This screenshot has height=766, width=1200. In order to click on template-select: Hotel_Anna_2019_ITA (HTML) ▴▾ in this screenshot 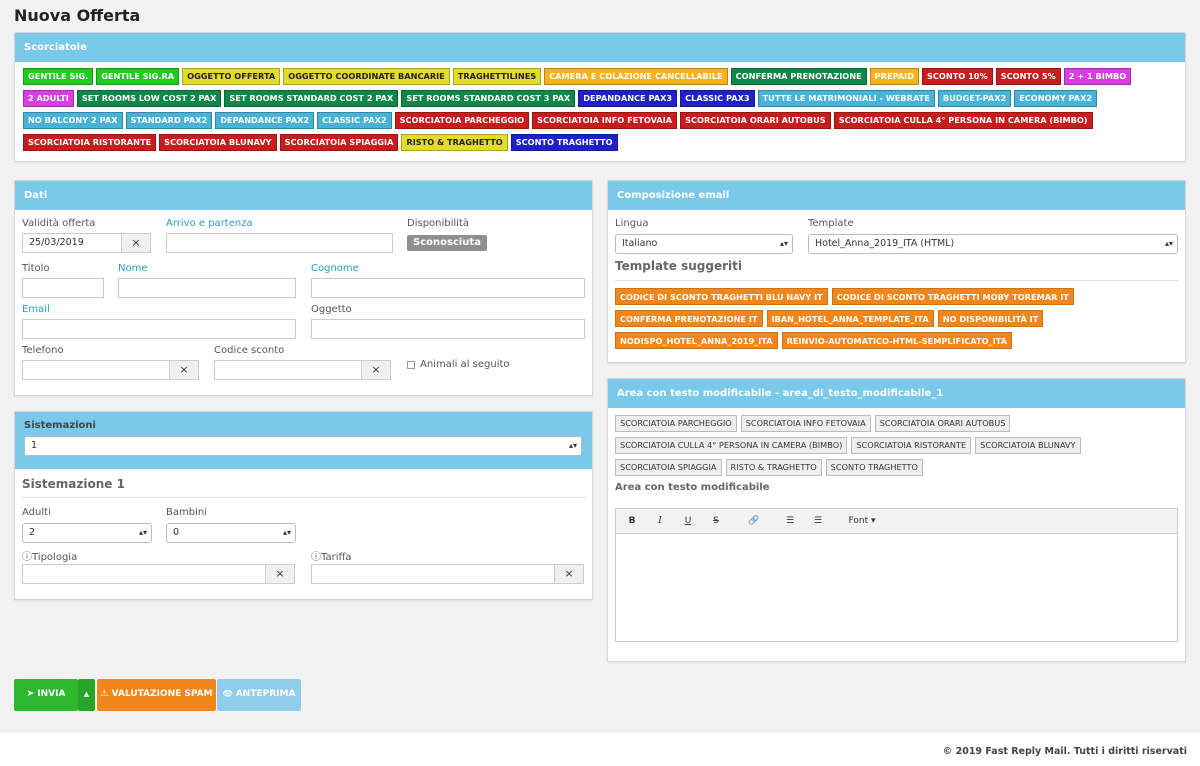, I will do `click(993, 244)`.